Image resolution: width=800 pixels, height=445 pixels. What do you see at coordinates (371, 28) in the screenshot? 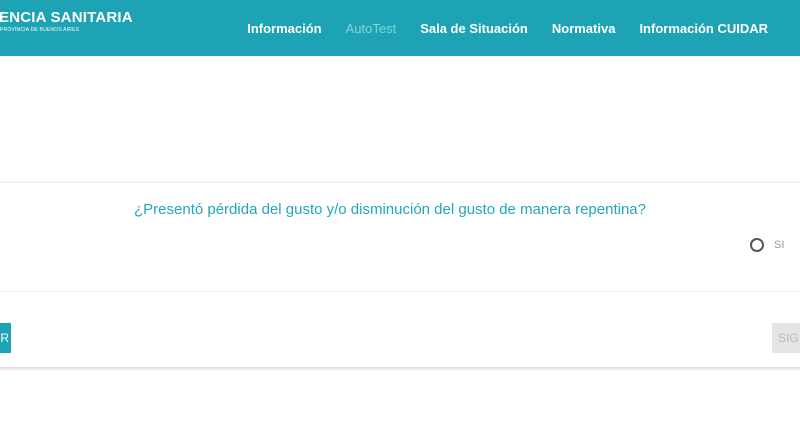
I see `nav-item-autotest: AutoTest` at bounding box center [371, 28].